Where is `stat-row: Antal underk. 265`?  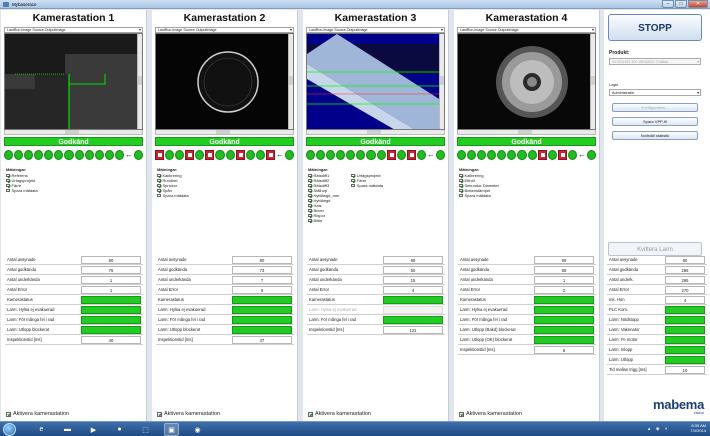
stat-row: Antal underk. 265 is located at coordinates (657, 280).